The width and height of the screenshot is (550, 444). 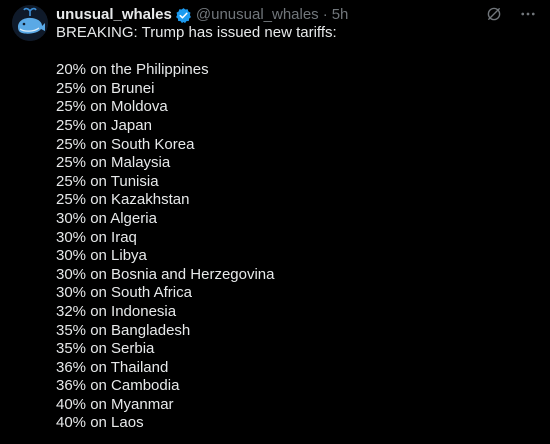 What do you see at coordinates (112, 107) in the screenshot?
I see `tariff-line: 25% on Moldova` at bounding box center [112, 107].